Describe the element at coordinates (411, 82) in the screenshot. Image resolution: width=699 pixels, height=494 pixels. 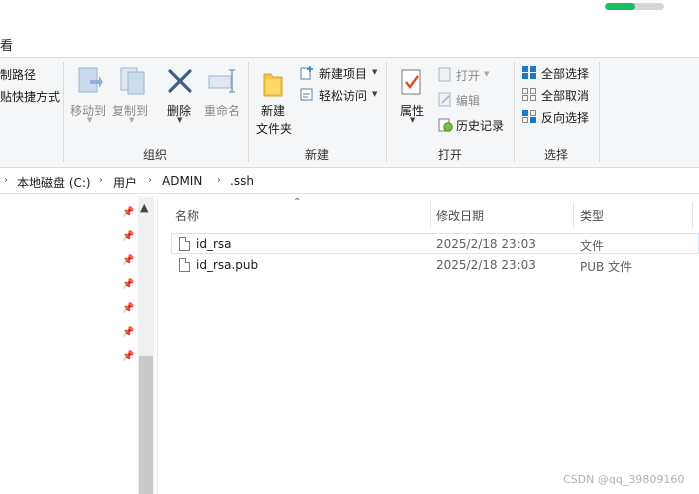
I see `properties-icon` at that location.